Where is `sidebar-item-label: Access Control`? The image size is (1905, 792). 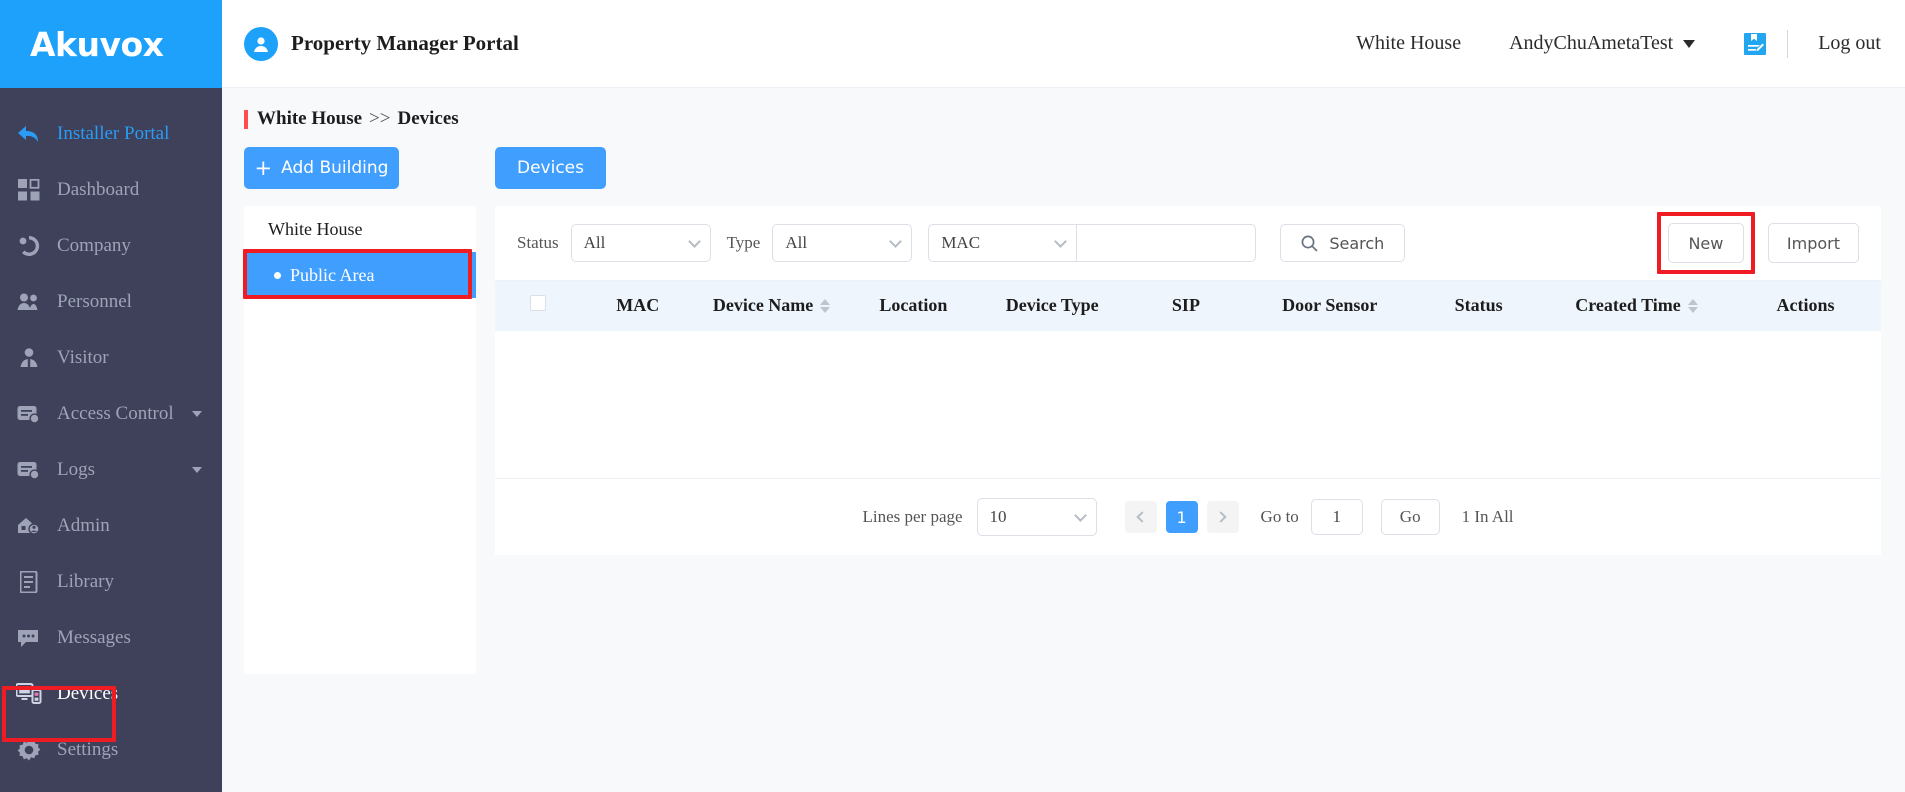
sidebar-item-label: Access Control is located at coordinates (115, 413).